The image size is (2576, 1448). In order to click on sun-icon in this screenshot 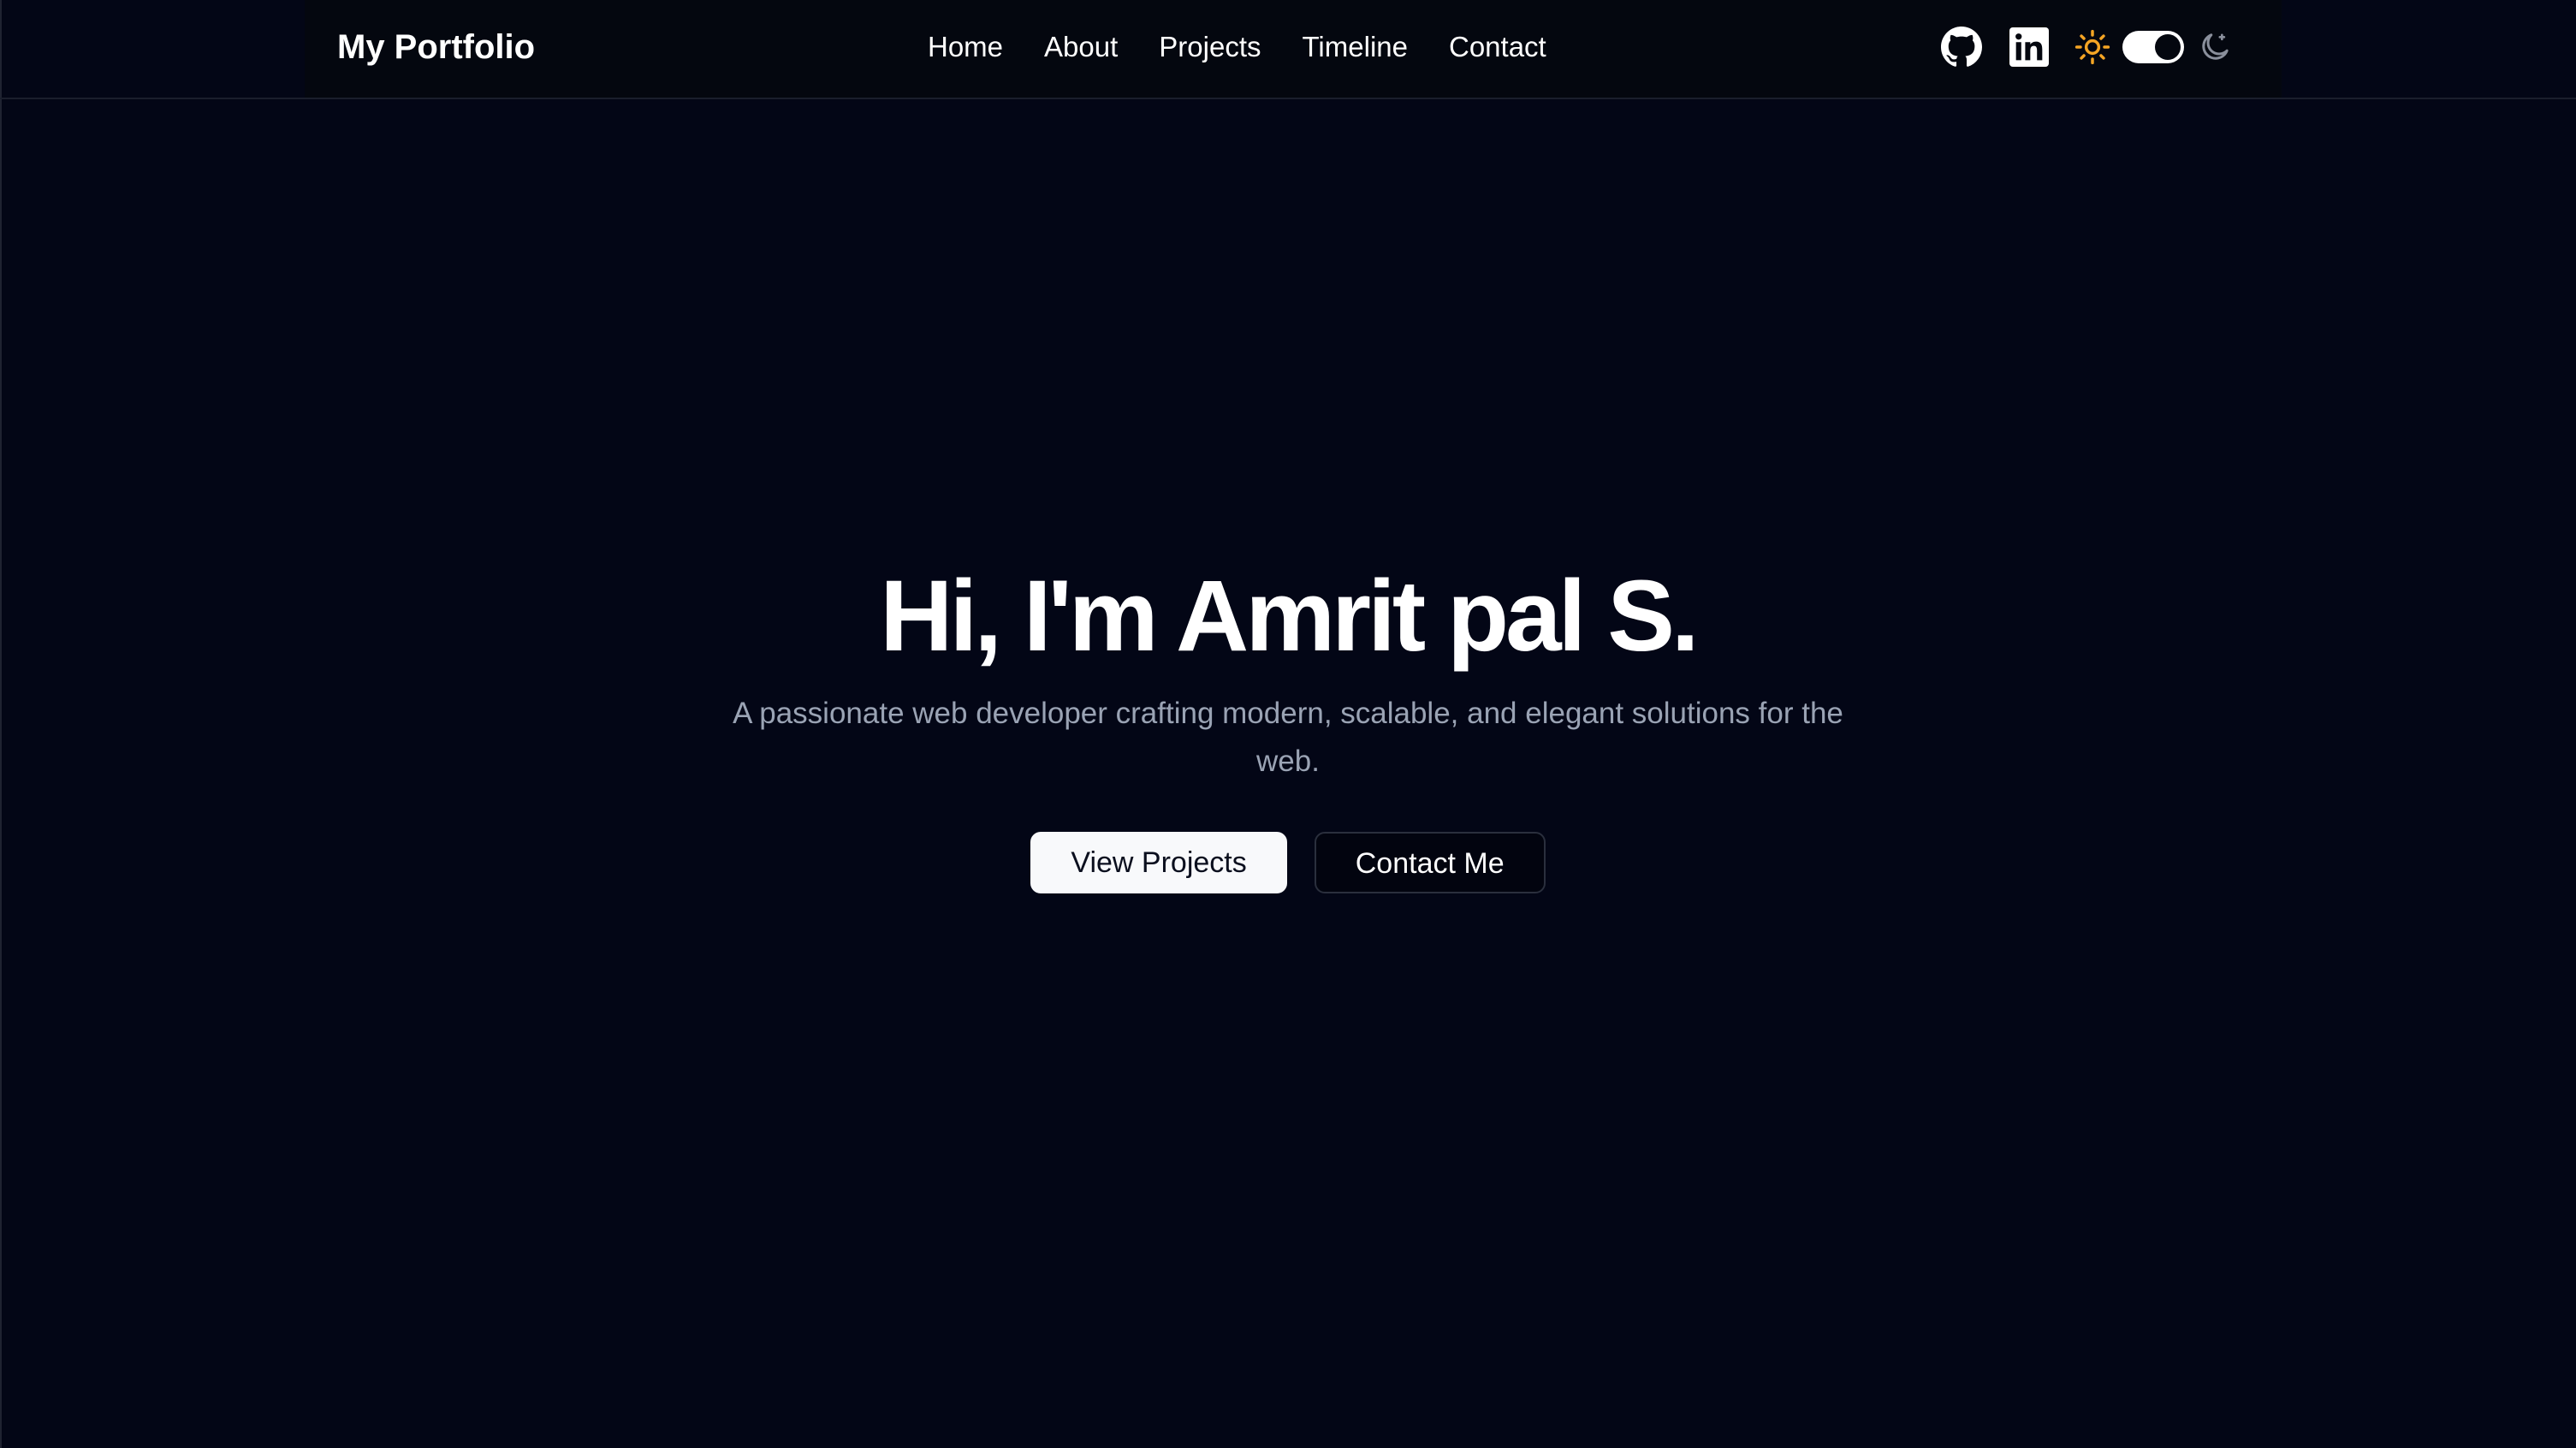, I will do `click(2092, 47)`.